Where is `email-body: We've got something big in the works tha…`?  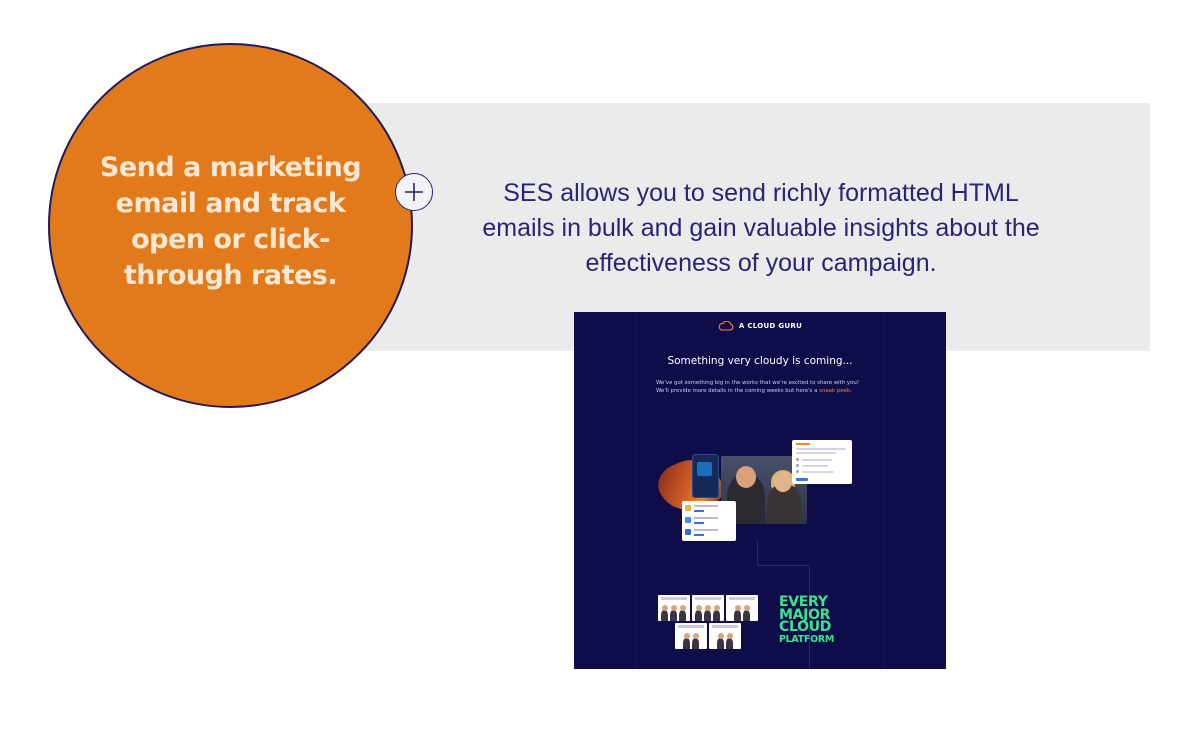
email-body: We've got something big in the works tha… is located at coordinates (761, 387).